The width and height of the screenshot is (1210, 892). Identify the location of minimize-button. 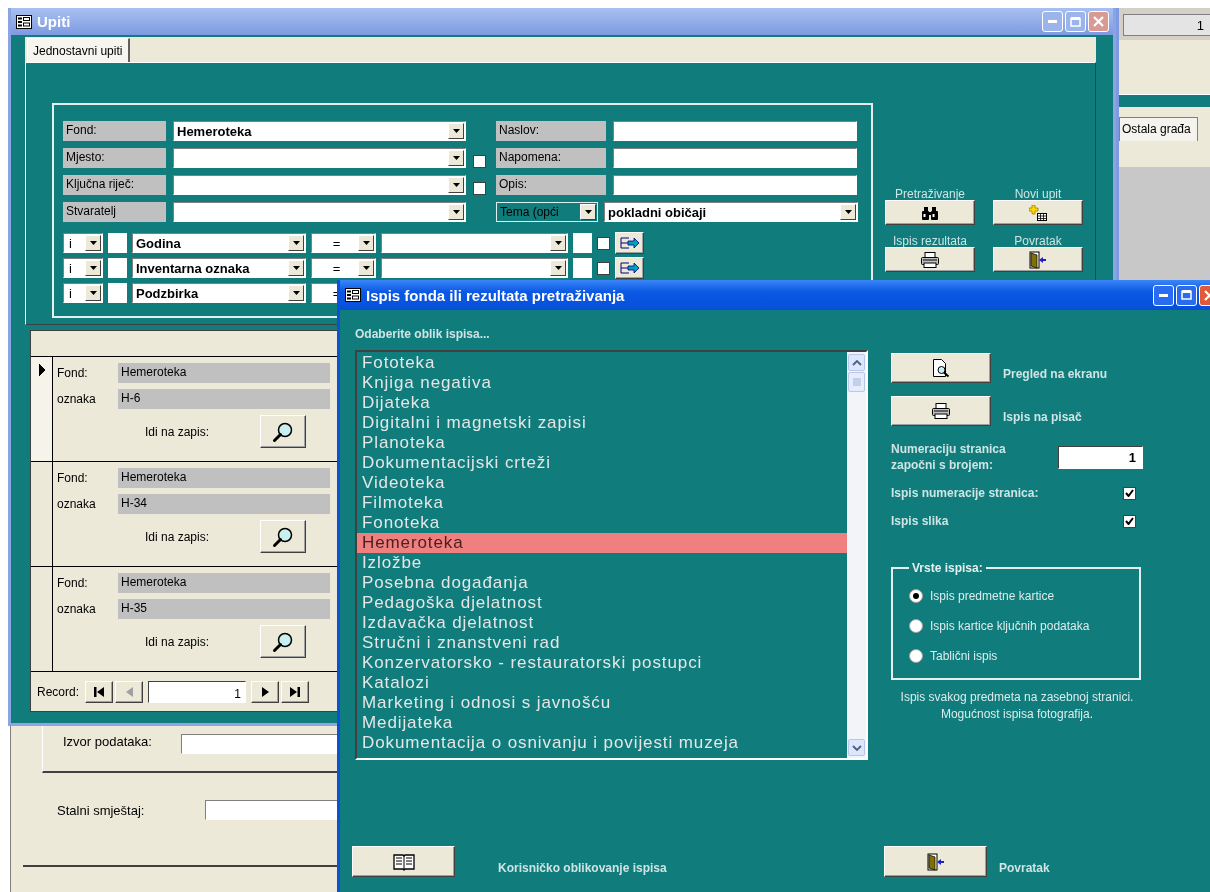
(1163, 295).